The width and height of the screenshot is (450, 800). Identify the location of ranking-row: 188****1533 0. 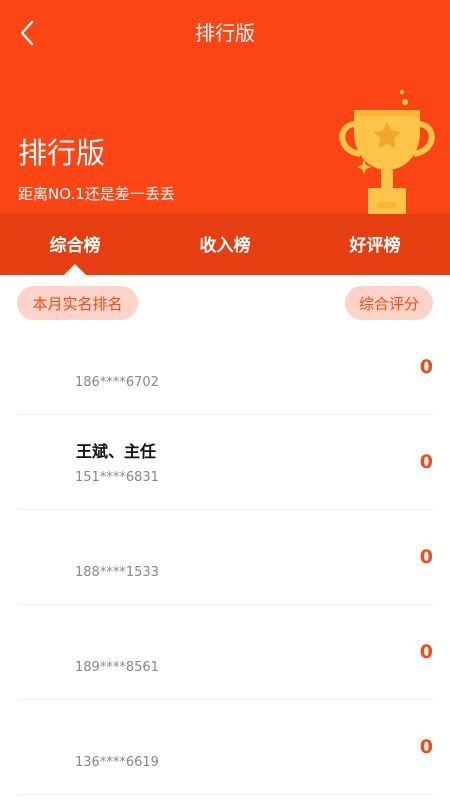
(225, 557).